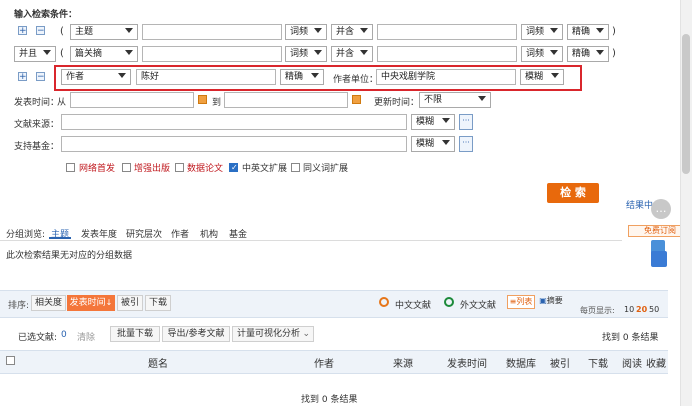  I want to click on search-title: 输入检索条件：, so click(46, 15).